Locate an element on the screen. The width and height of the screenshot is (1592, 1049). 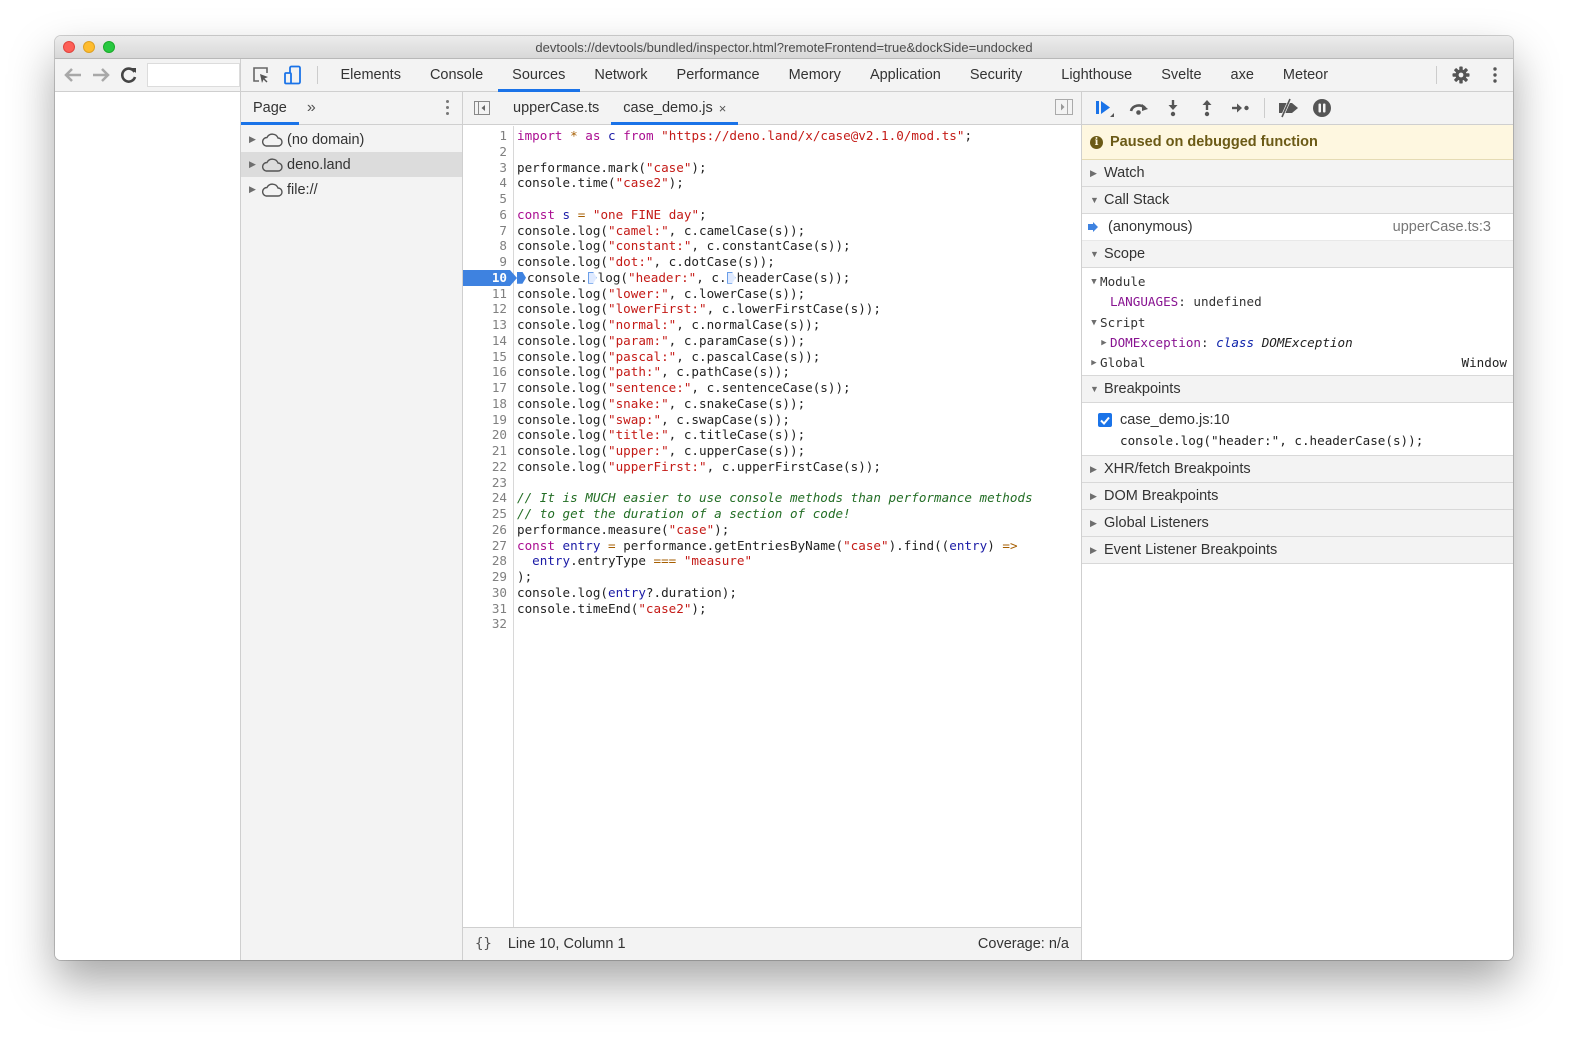
tree-item-no-domain: ▶ (no domain) is located at coordinates (351, 139).